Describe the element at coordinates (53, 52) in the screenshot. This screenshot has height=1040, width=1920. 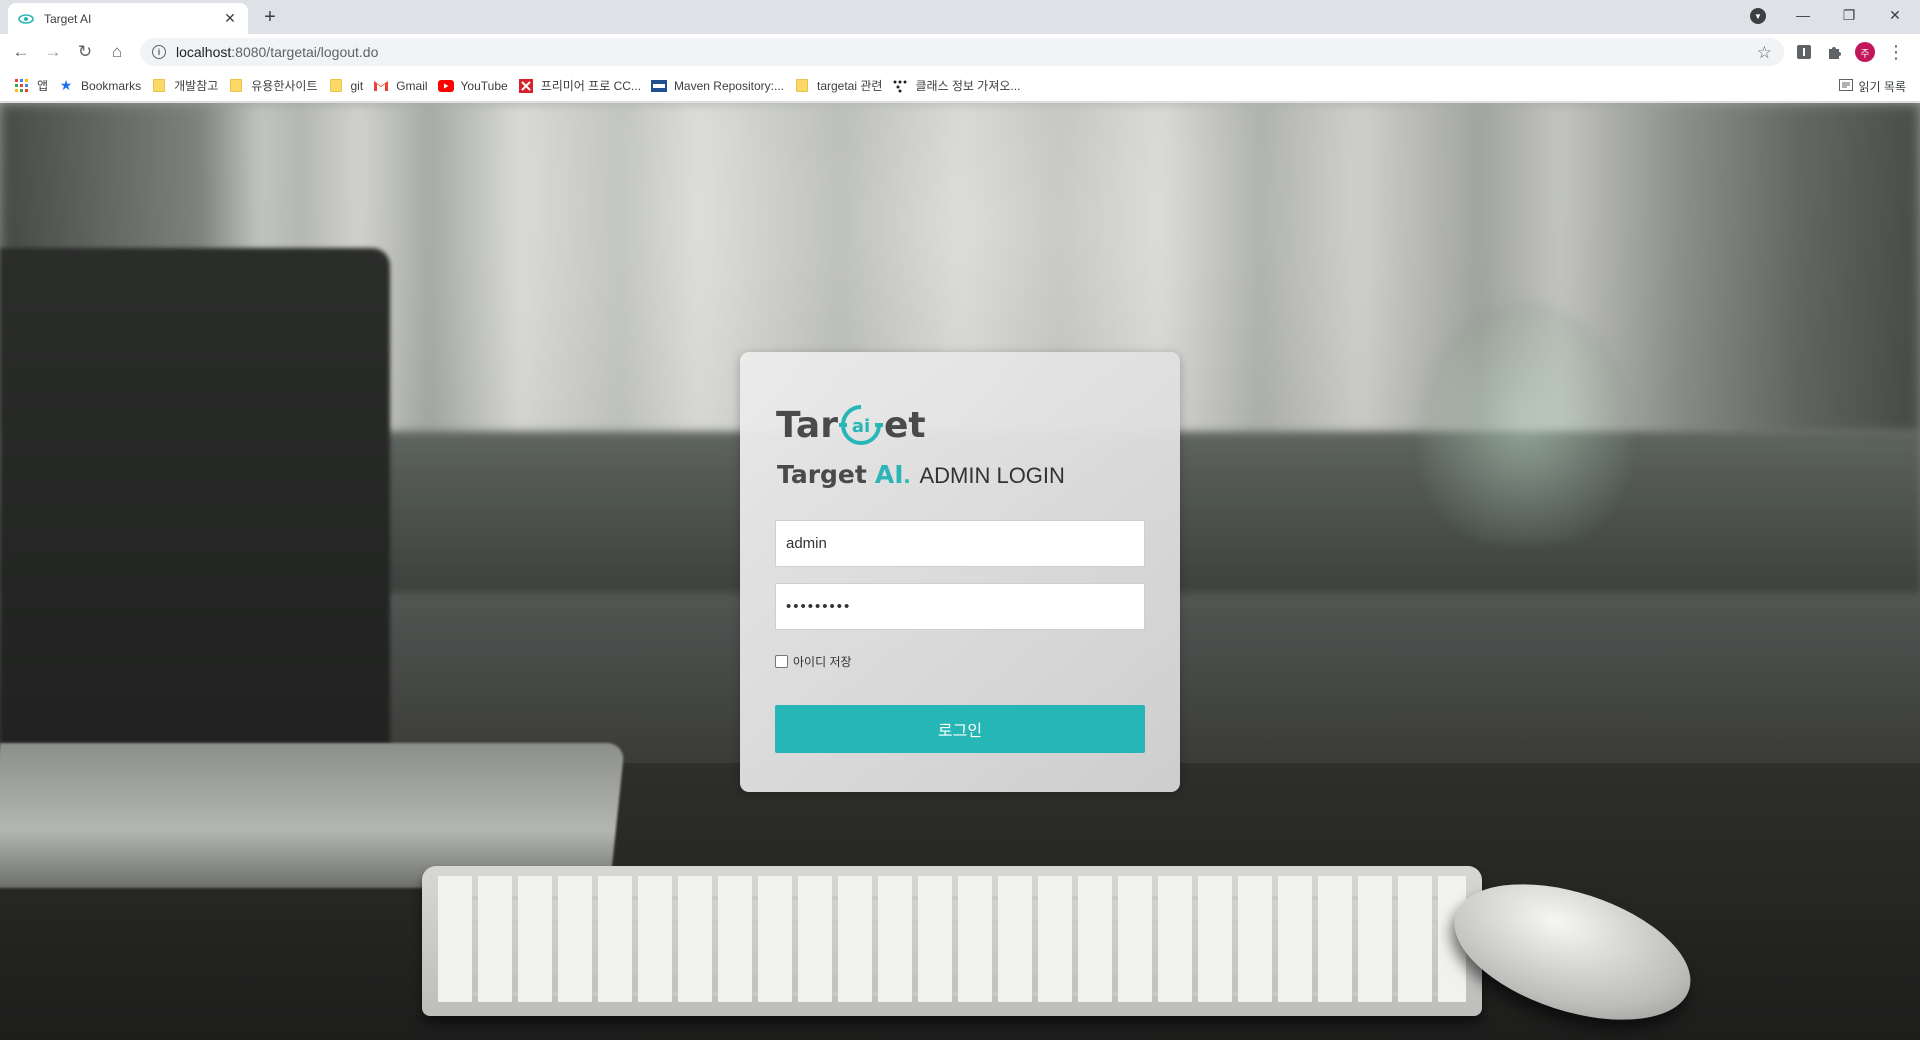
I see `forward-button: →` at that location.